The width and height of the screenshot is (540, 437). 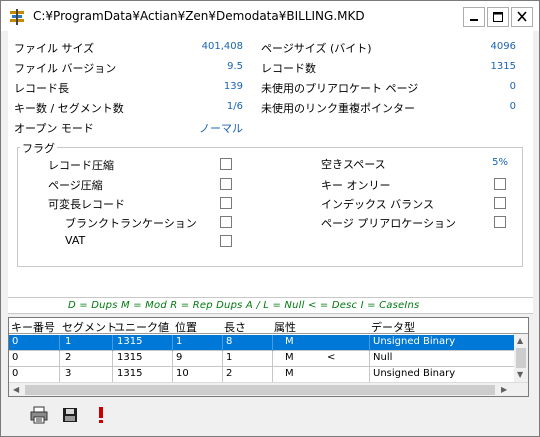 I want to click on page-size-label: ページサイズ (バイト), so click(x=316, y=48).